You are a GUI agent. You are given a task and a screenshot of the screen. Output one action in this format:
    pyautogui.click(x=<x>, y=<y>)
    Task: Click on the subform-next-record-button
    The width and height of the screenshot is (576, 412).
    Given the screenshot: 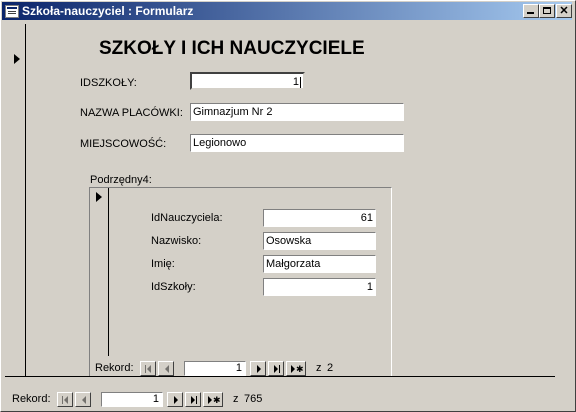 What is the action you would take?
    pyautogui.click(x=258, y=368)
    